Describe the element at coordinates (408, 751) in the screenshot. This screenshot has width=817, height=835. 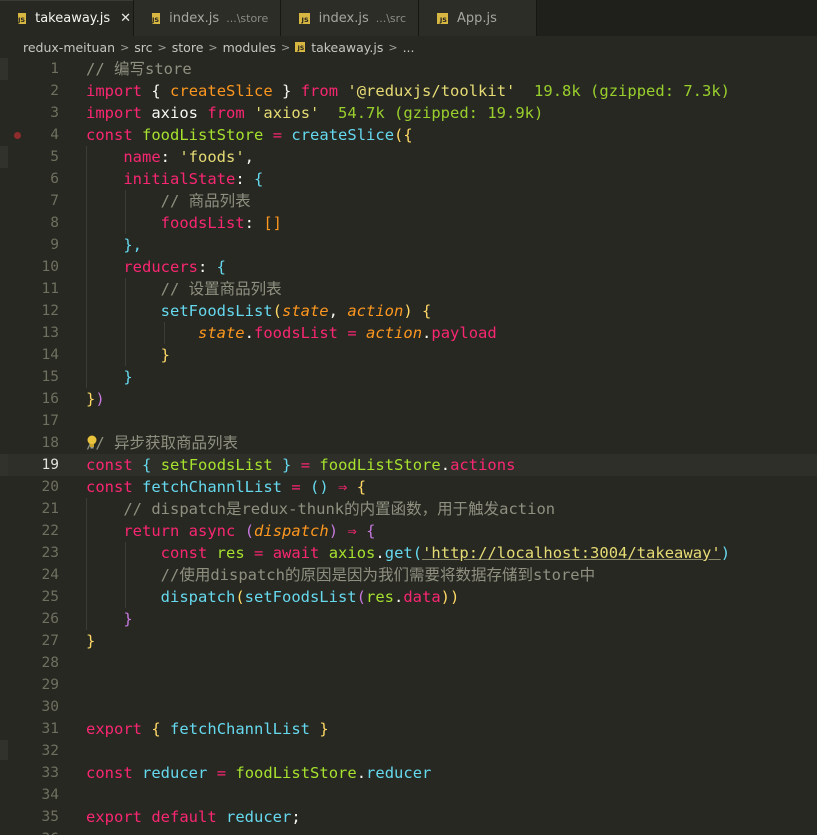
I see `code-line: 32` at that location.